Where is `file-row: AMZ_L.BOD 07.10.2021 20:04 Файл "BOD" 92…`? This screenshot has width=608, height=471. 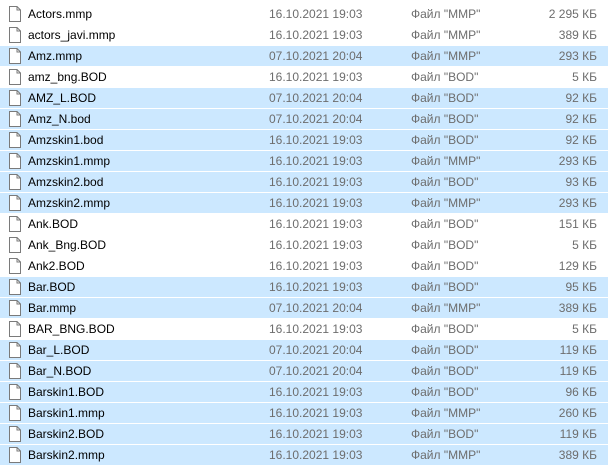 file-row: AMZ_L.BOD 07.10.2021 20:04 Файл "BOD" 92… is located at coordinates (304, 98).